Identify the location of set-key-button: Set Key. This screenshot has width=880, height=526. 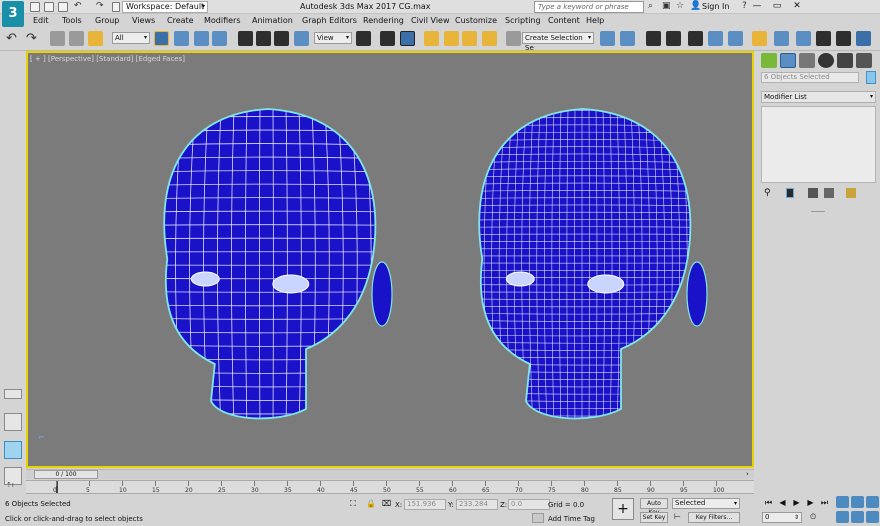
(654, 517).